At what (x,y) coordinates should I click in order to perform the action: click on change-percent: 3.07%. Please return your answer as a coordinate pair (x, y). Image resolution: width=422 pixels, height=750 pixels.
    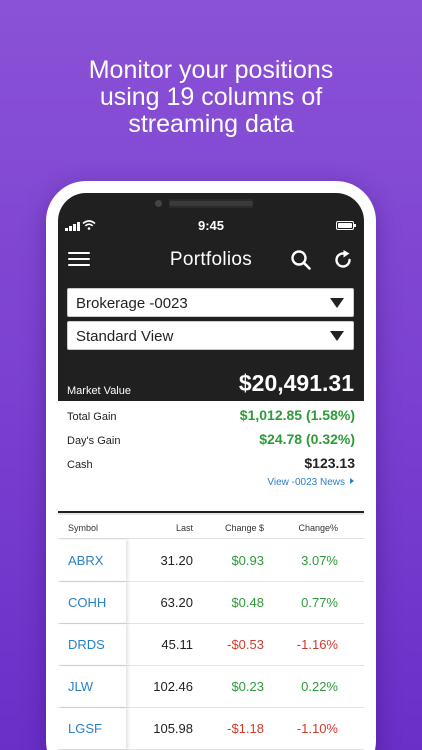
    Looking at the image, I should click on (319, 560).